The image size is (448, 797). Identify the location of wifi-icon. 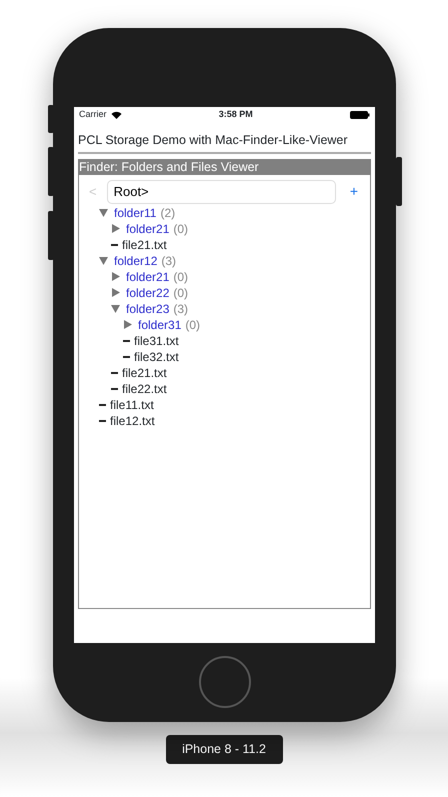
(116, 115).